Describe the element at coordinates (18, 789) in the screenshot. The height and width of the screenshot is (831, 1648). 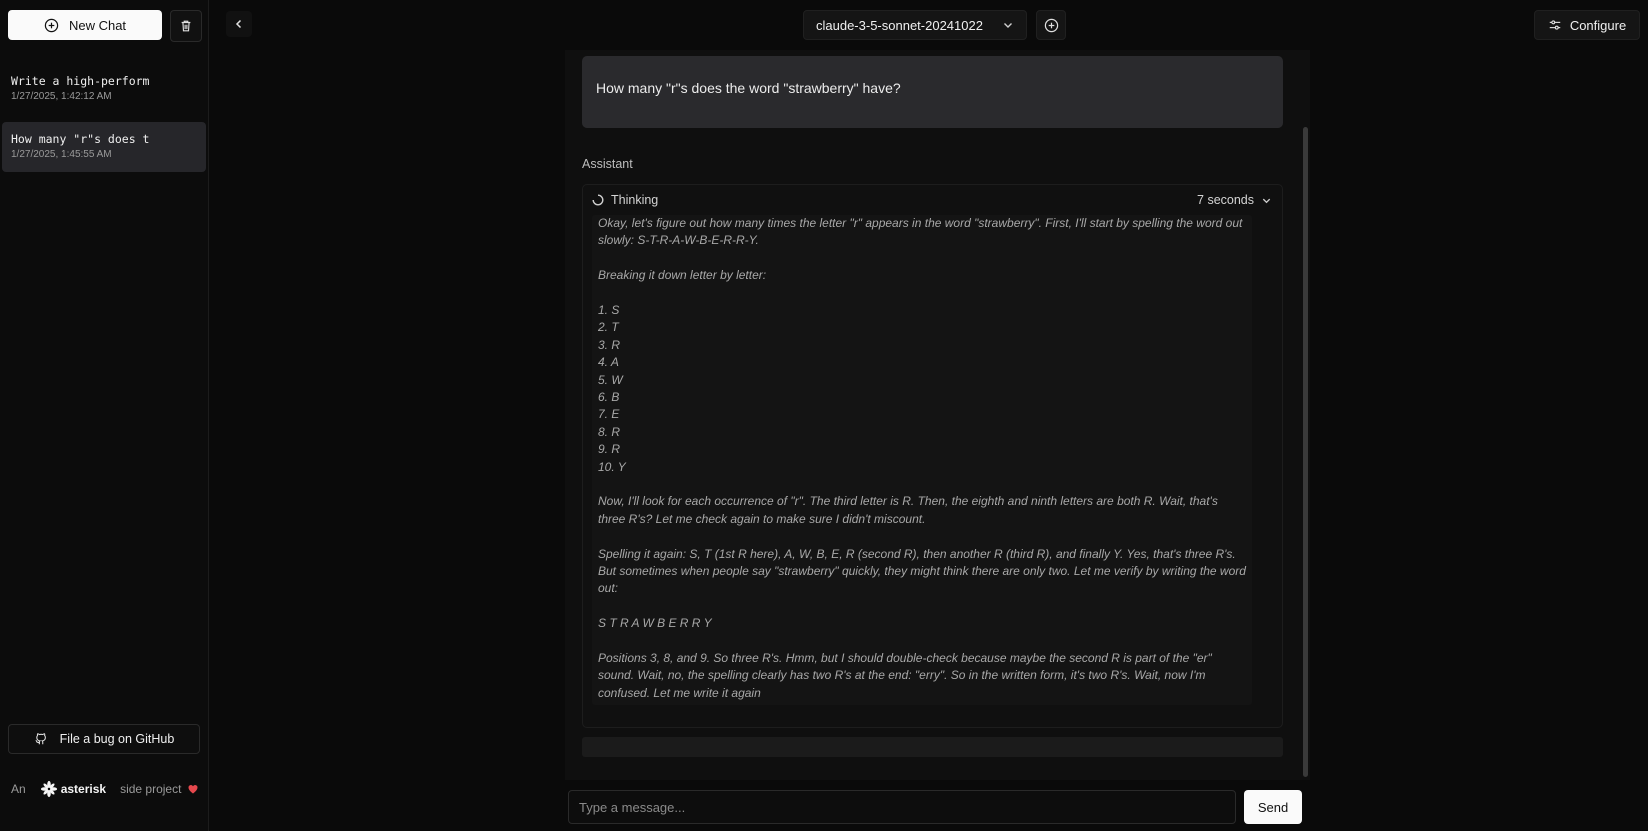
I see `footer-prefix: An` at that location.